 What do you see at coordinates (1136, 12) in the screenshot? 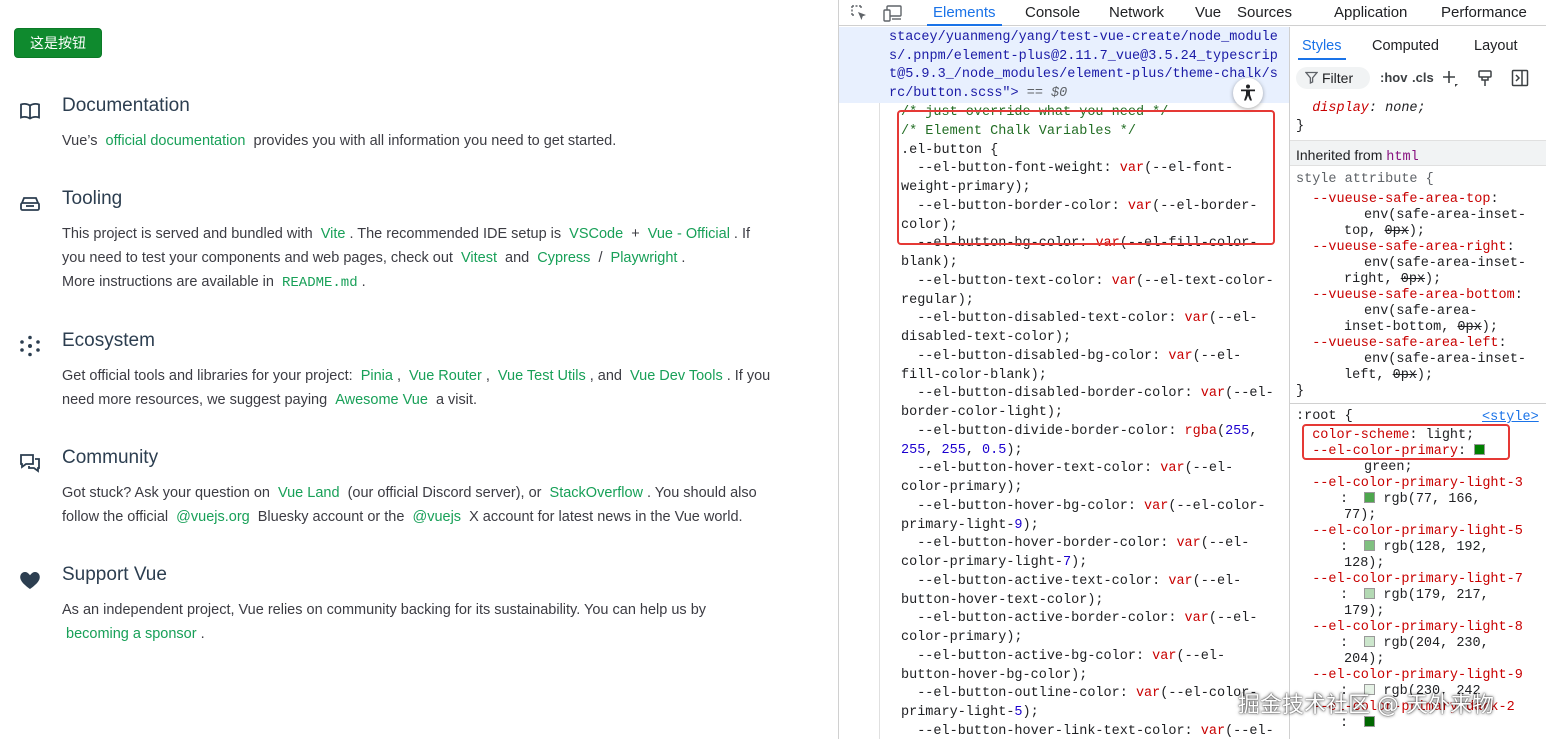
I see `tab-network: Network` at bounding box center [1136, 12].